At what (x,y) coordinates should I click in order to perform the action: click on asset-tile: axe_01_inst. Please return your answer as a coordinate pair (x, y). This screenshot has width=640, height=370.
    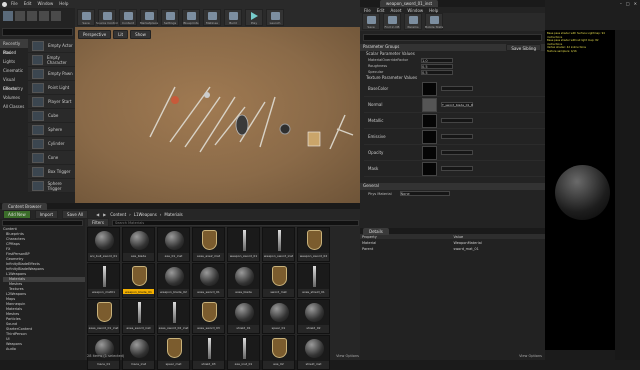
    Looking at the image, I should click on (173, 244).